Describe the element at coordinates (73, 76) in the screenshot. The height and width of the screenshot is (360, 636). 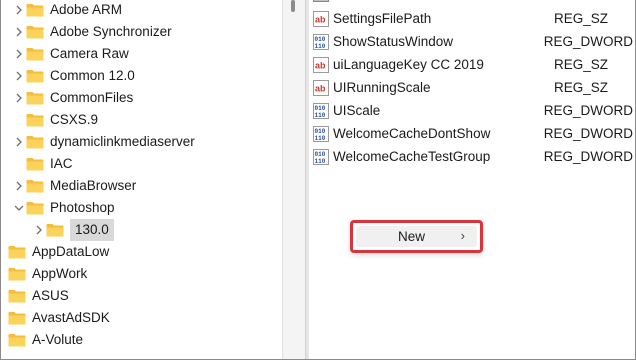
I see `tree-item: Common 12.0` at that location.